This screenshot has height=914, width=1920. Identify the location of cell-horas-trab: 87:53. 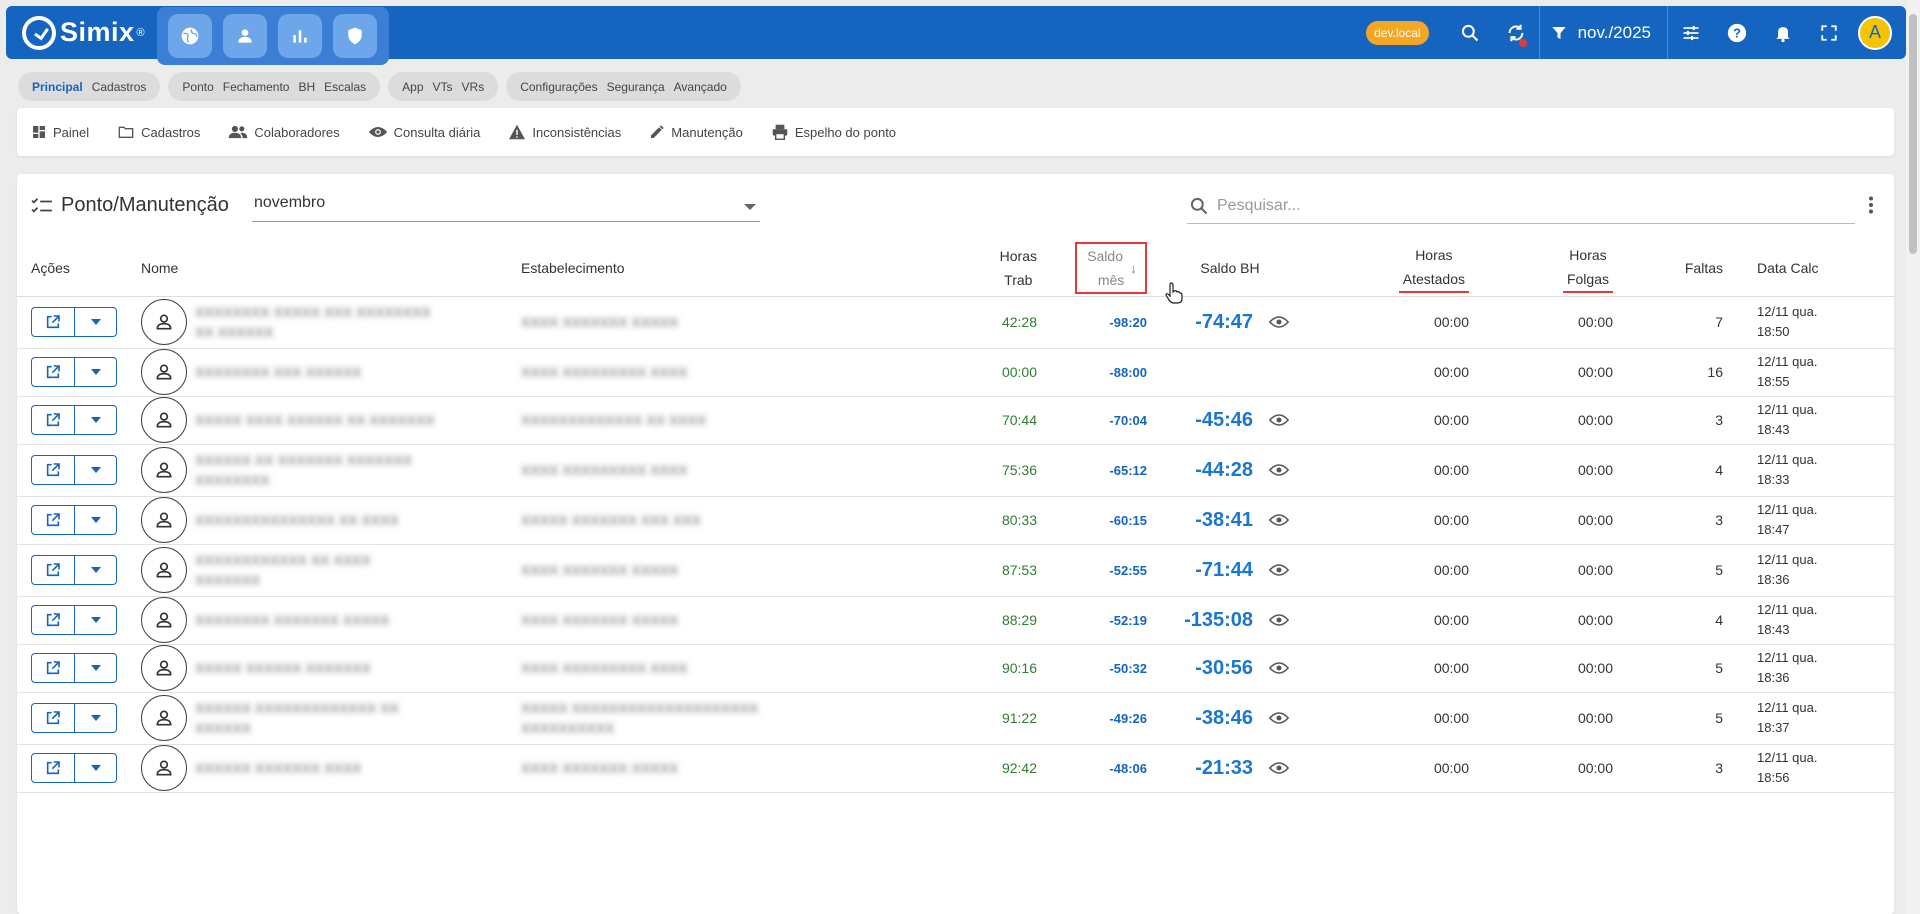
(986, 570).